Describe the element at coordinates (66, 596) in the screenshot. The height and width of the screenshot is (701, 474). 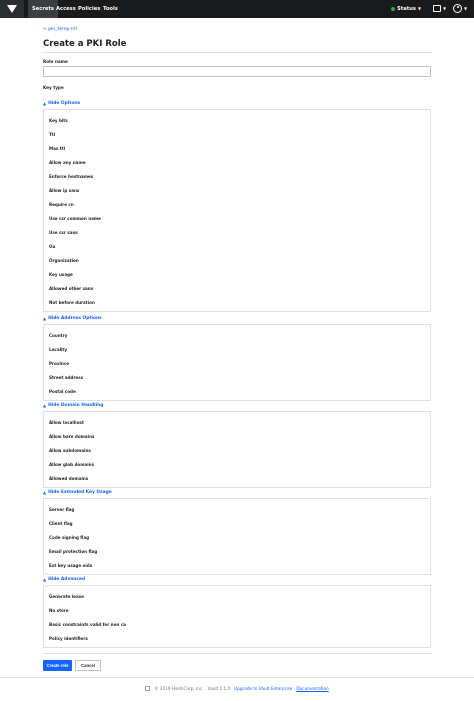
I see `list-item: Generate lease` at that location.